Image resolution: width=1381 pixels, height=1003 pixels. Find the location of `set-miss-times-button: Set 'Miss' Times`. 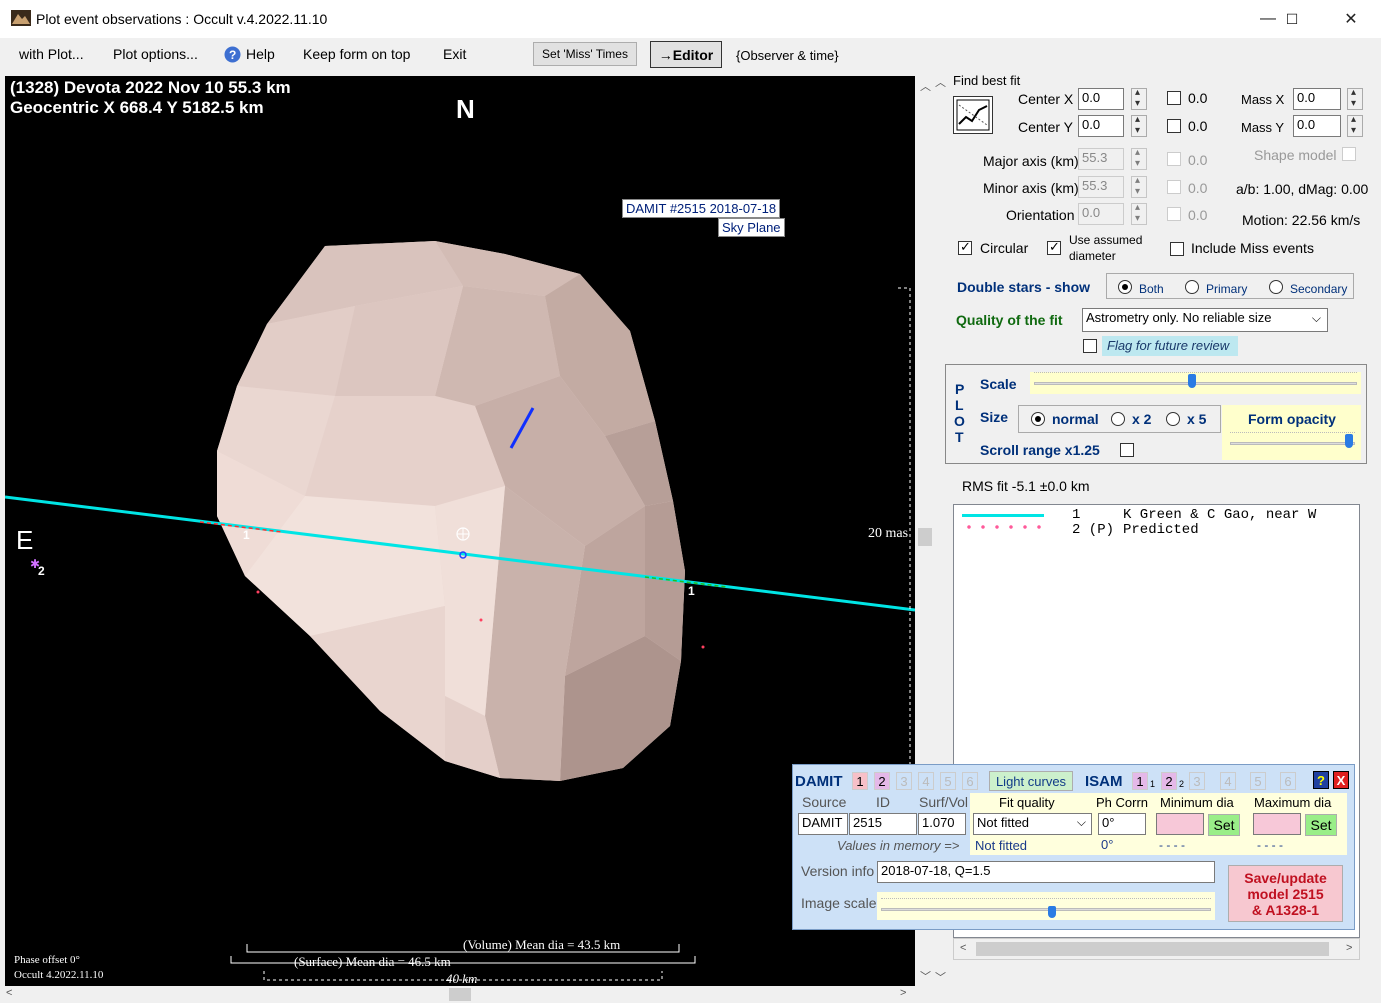

set-miss-times-button: Set 'Miss' Times is located at coordinates (585, 54).